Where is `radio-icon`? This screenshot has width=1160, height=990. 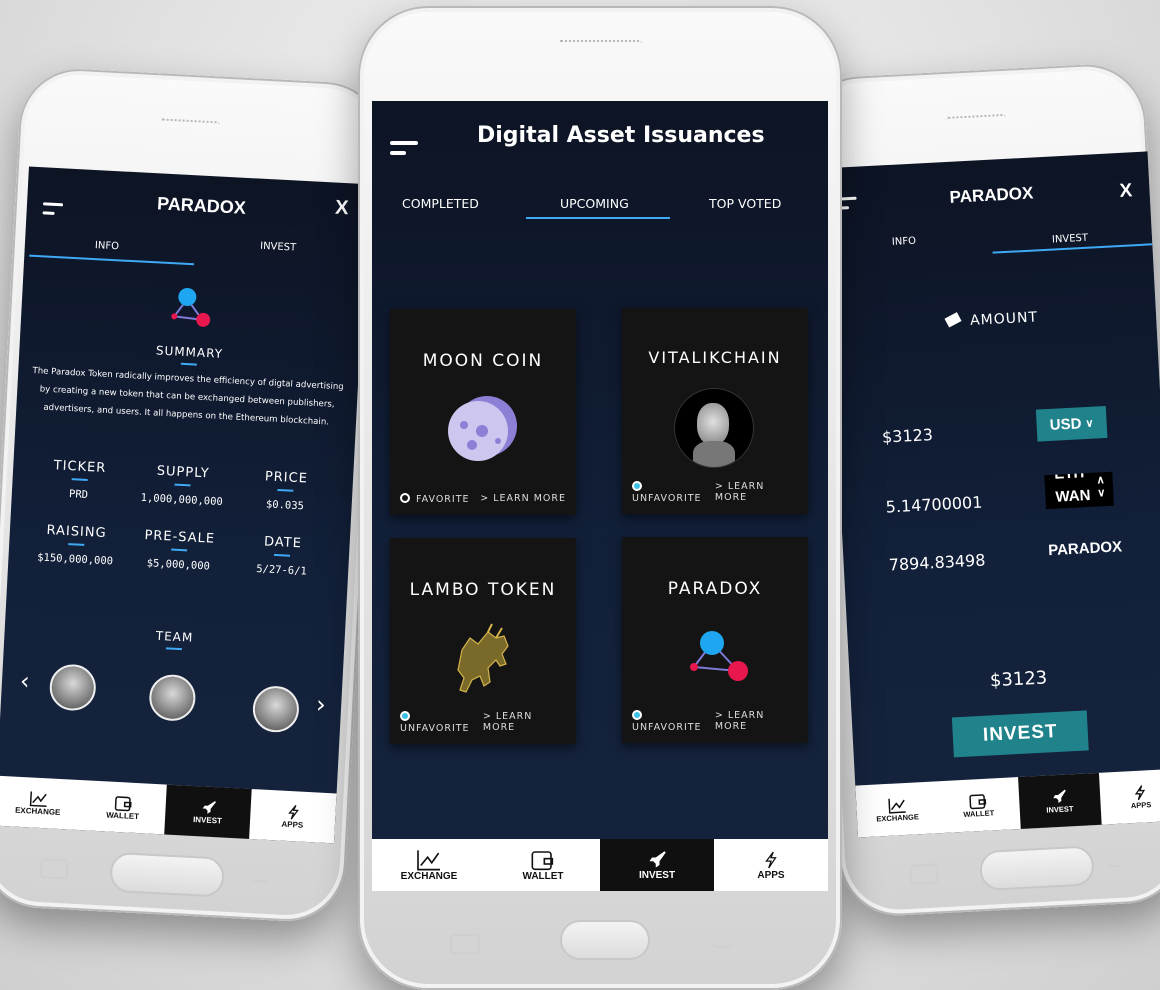 radio-icon is located at coordinates (405, 498).